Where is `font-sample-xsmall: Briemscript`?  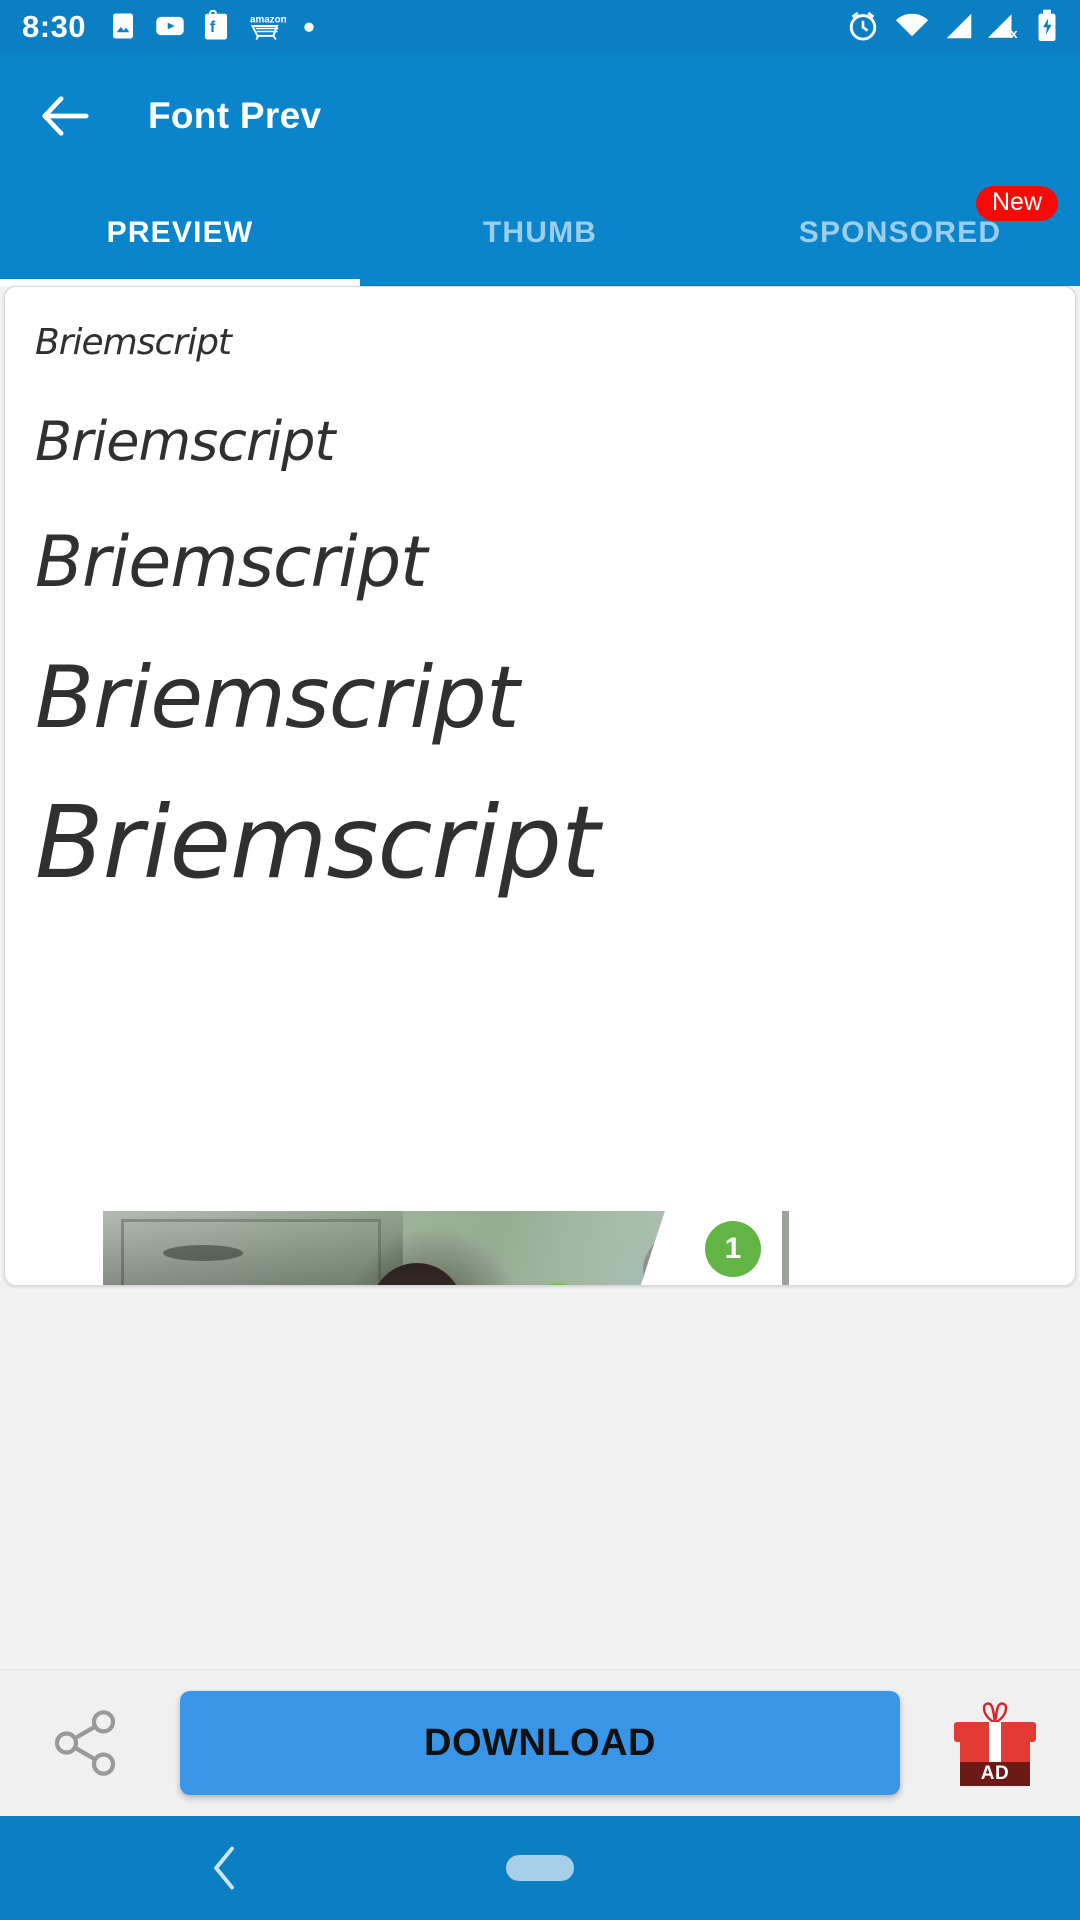 font-sample-xsmall: Briemscript is located at coordinates (133, 342).